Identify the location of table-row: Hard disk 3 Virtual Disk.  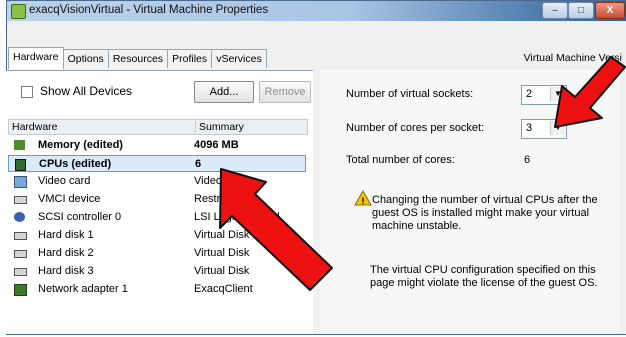
(157, 271).